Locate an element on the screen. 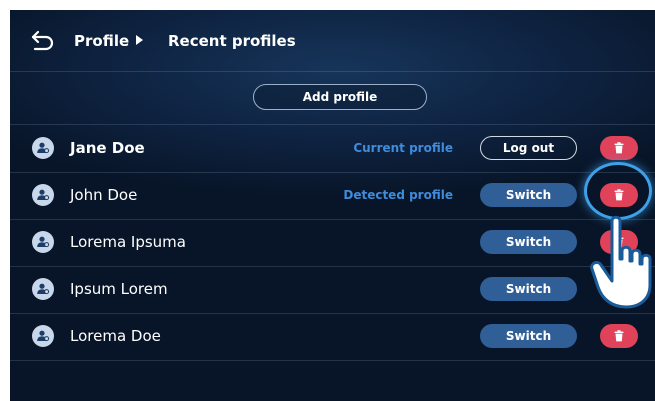 This screenshot has width=655, height=401. profile-name: Jane Doe is located at coordinates (107, 148).